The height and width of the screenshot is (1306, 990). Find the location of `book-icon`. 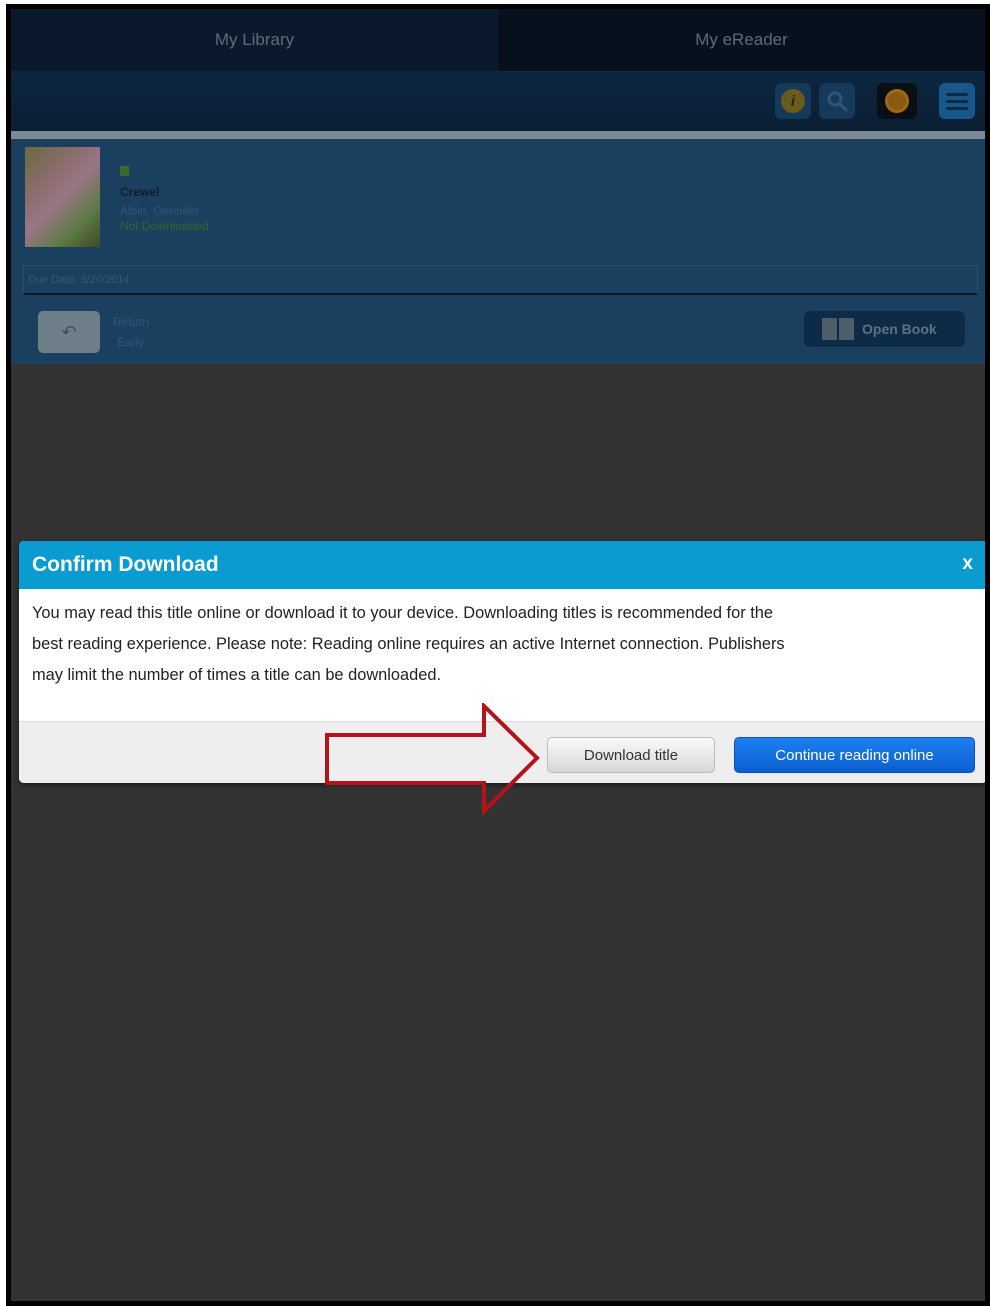

book-icon is located at coordinates (838, 329).